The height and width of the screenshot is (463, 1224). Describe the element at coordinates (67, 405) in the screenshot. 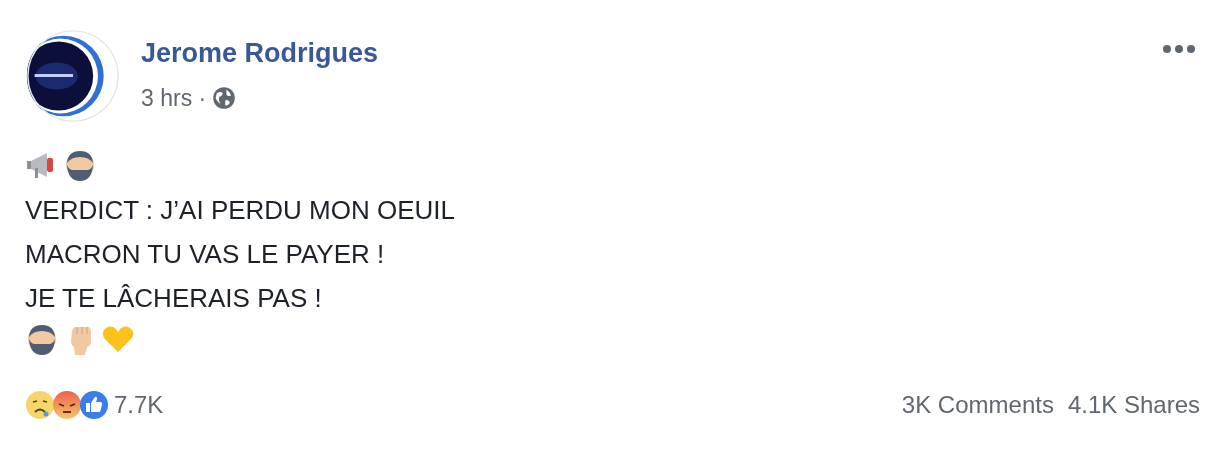

I see `angry-reaction-icon` at that location.